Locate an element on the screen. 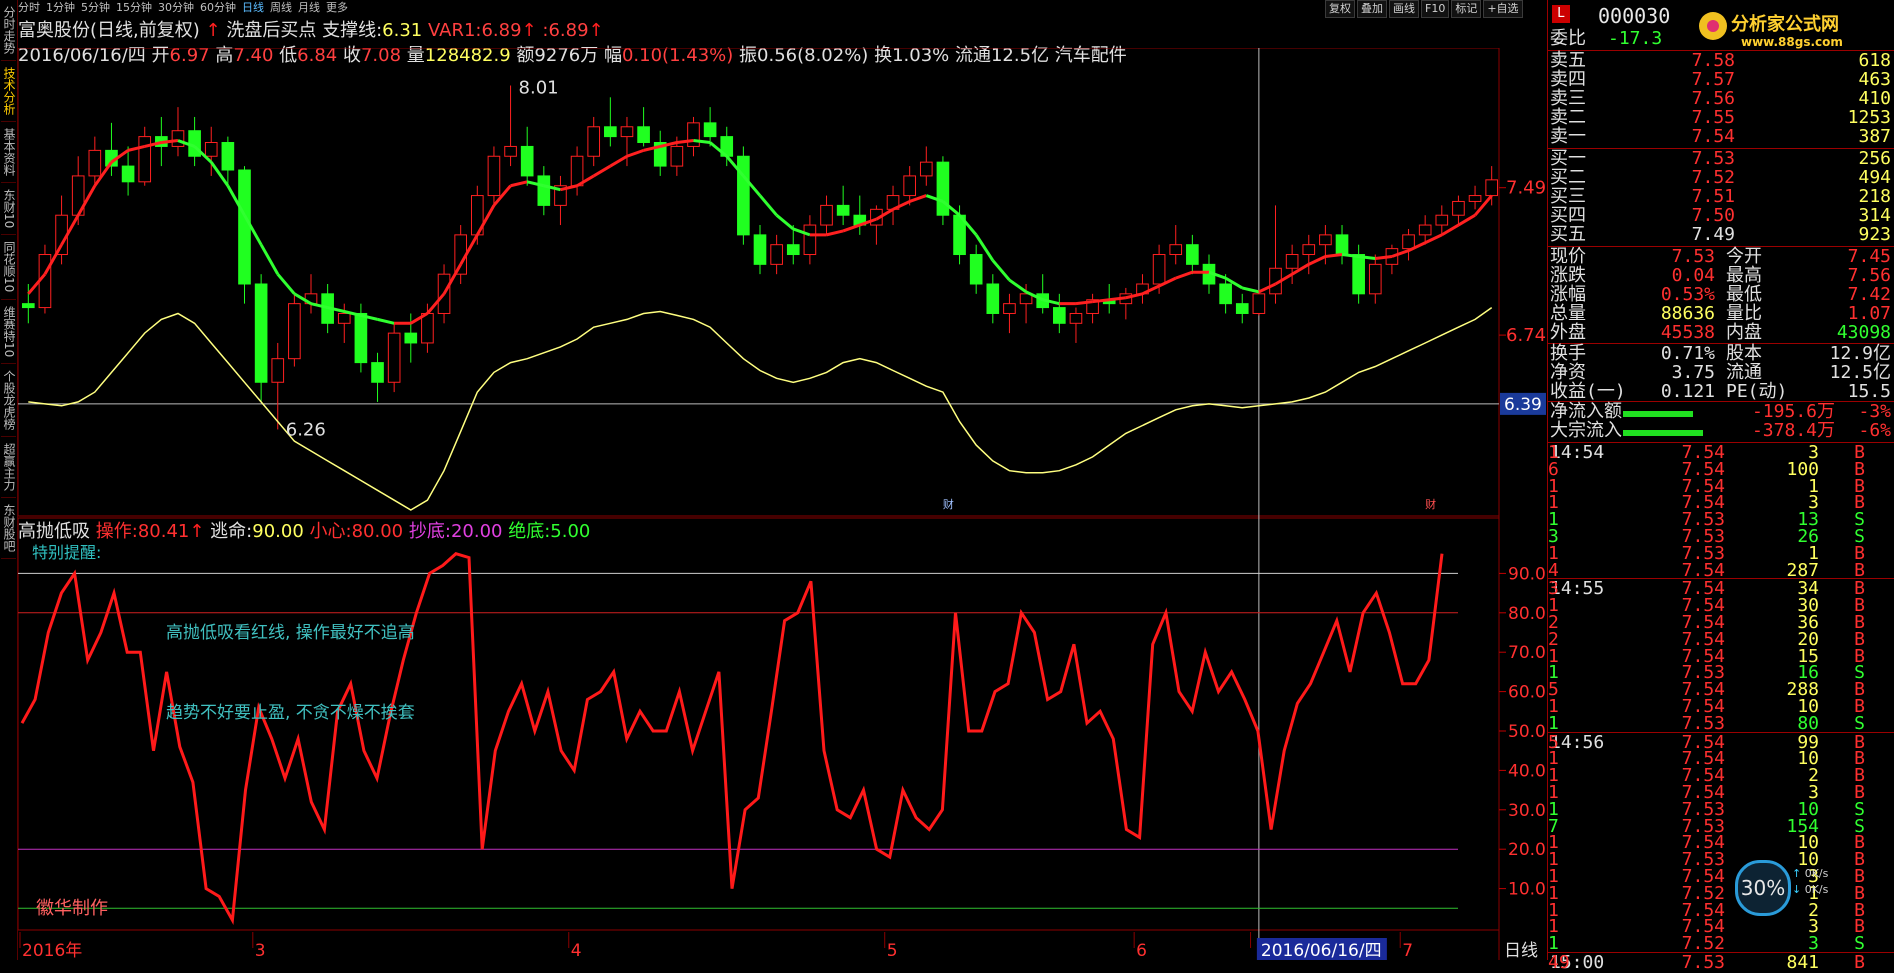 This screenshot has height=973, width=1894. signal-arrow-icon: ↑ is located at coordinates (213, 30).